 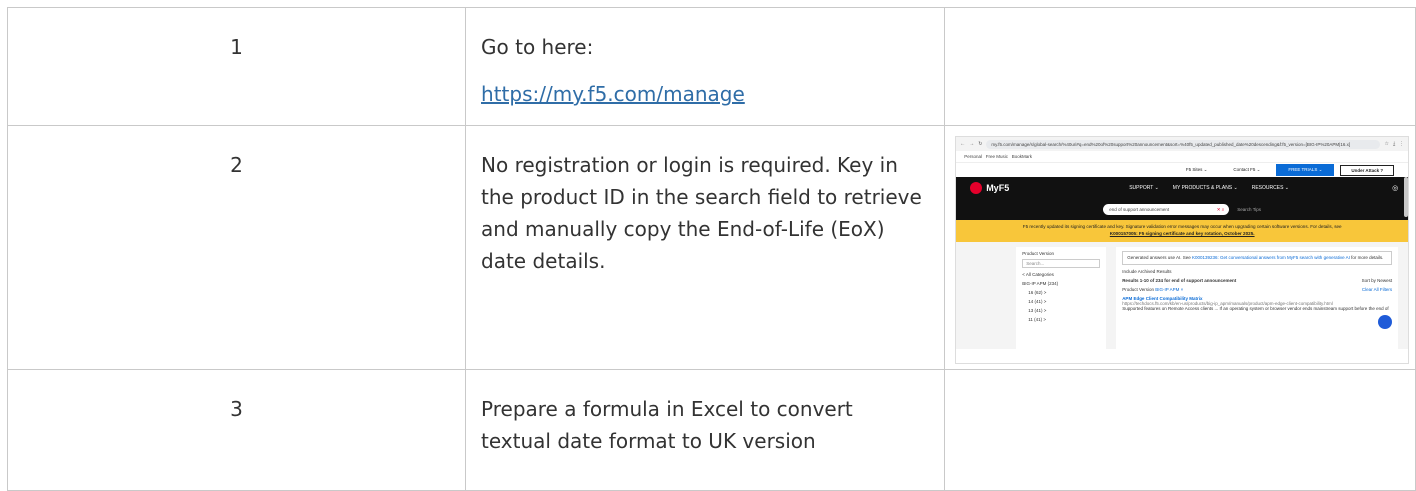 What do you see at coordinates (236, 66) in the screenshot?
I see `step-number-cell: 1` at bounding box center [236, 66].